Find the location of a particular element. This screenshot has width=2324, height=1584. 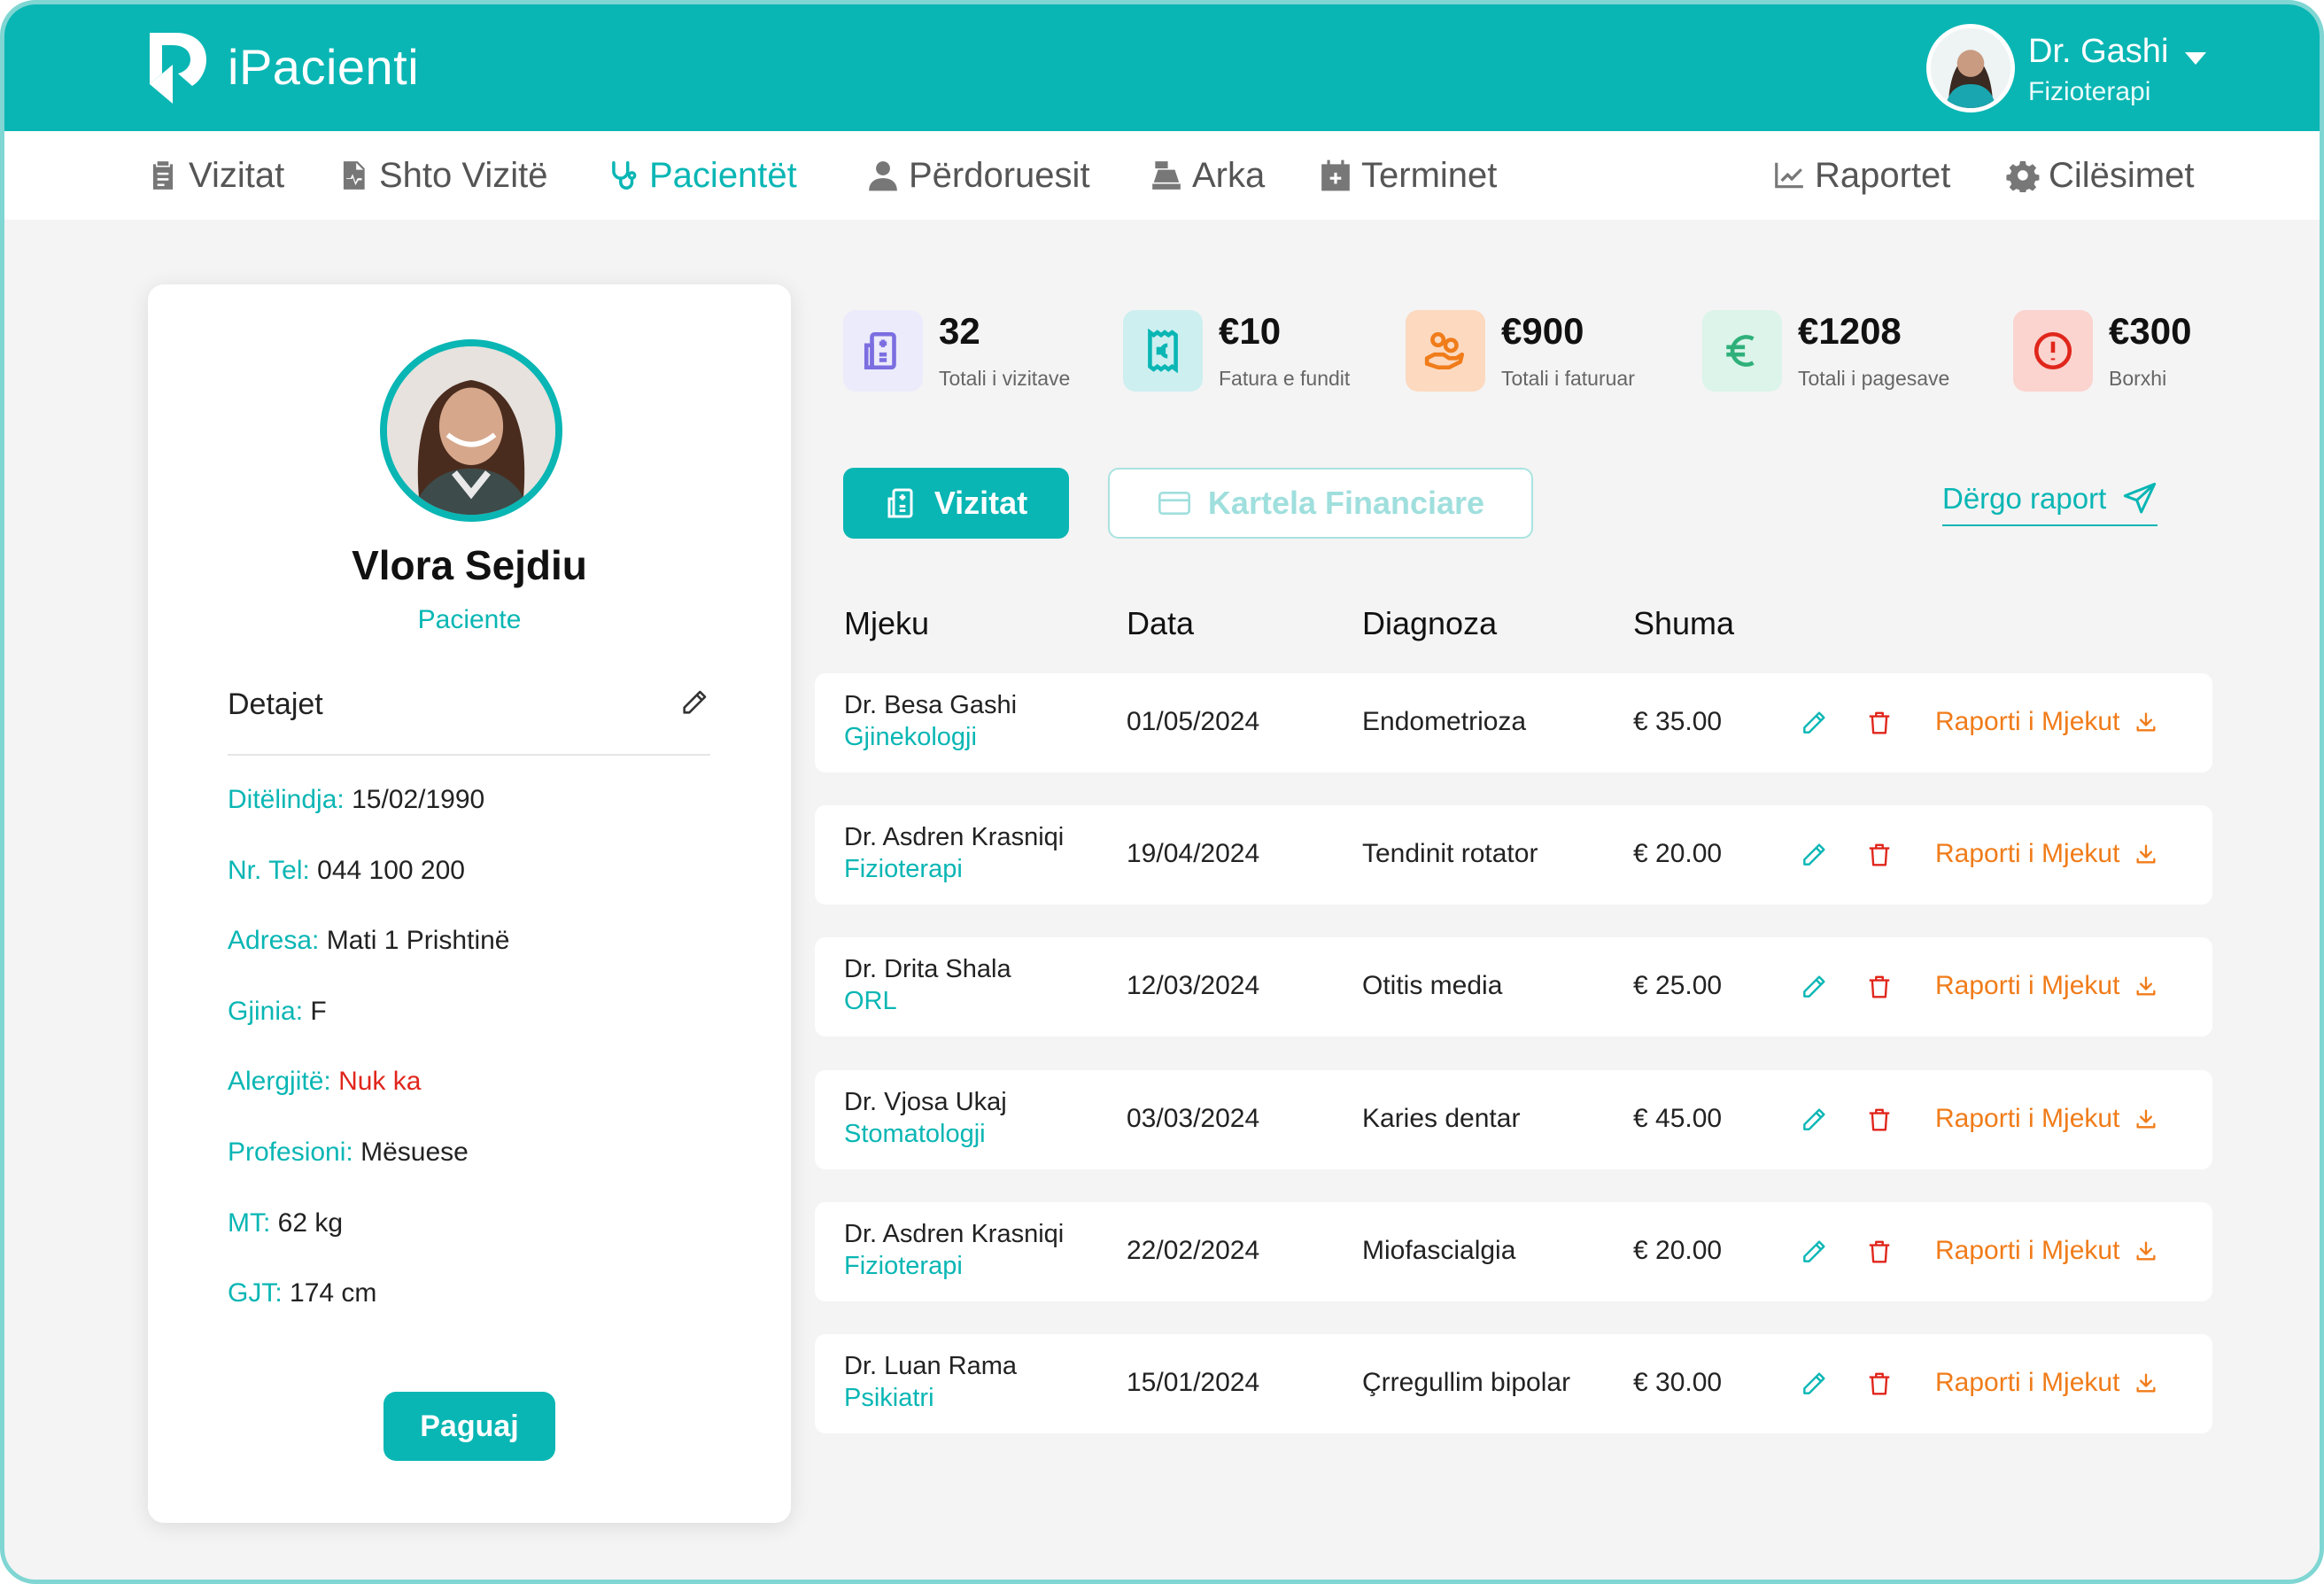

nav-item-perdoruesit: Përdoruesit is located at coordinates (978, 176).